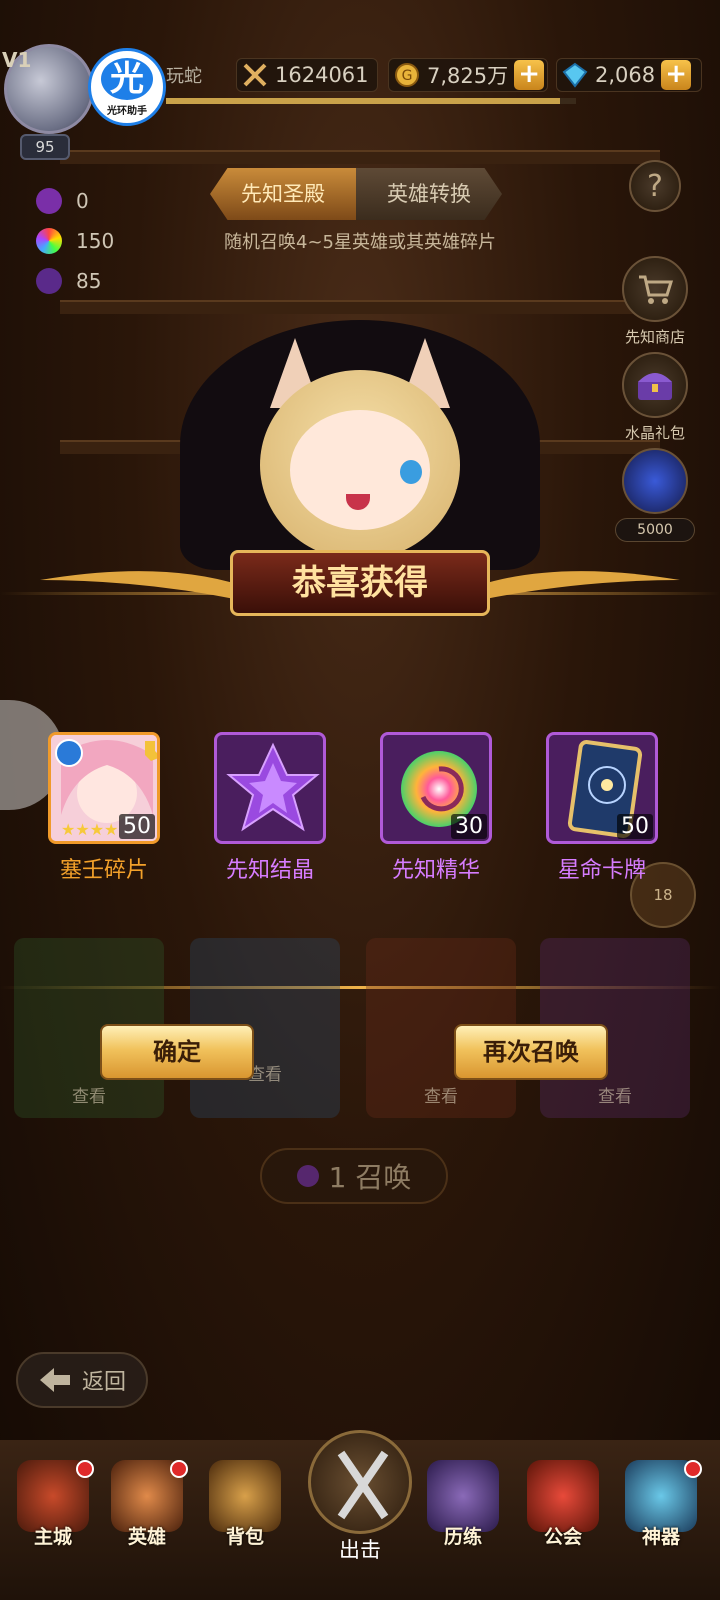 This screenshot has width=720, height=1600. What do you see at coordinates (177, 1052) in the screenshot?
I see `confirm-button: 确定` at bounding box center [177, 1052].